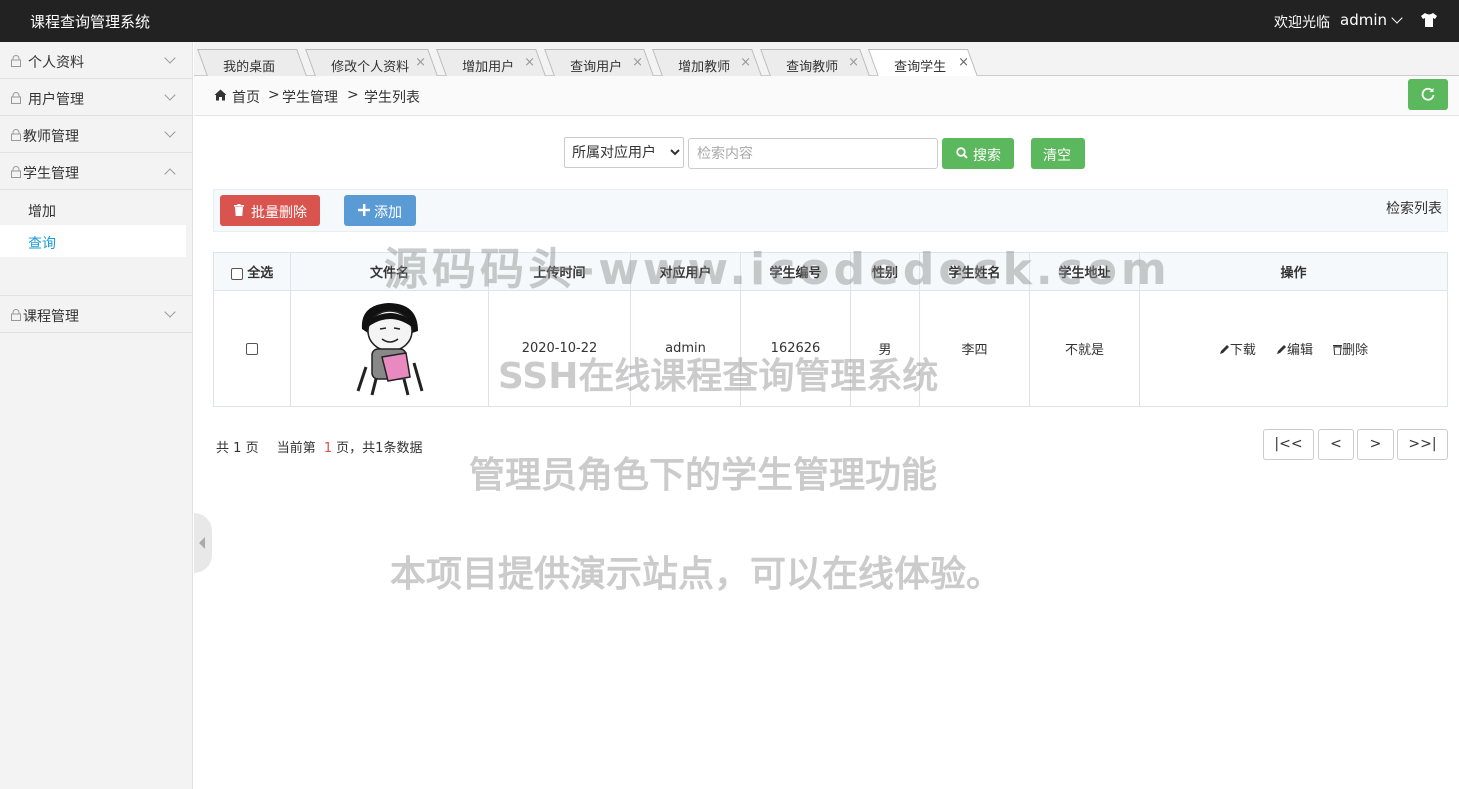  What do you see at coordinates (56, 63) in the screenshot?
I see `sidebar-item-label: 个人资料` at bounding box center [56, 63].